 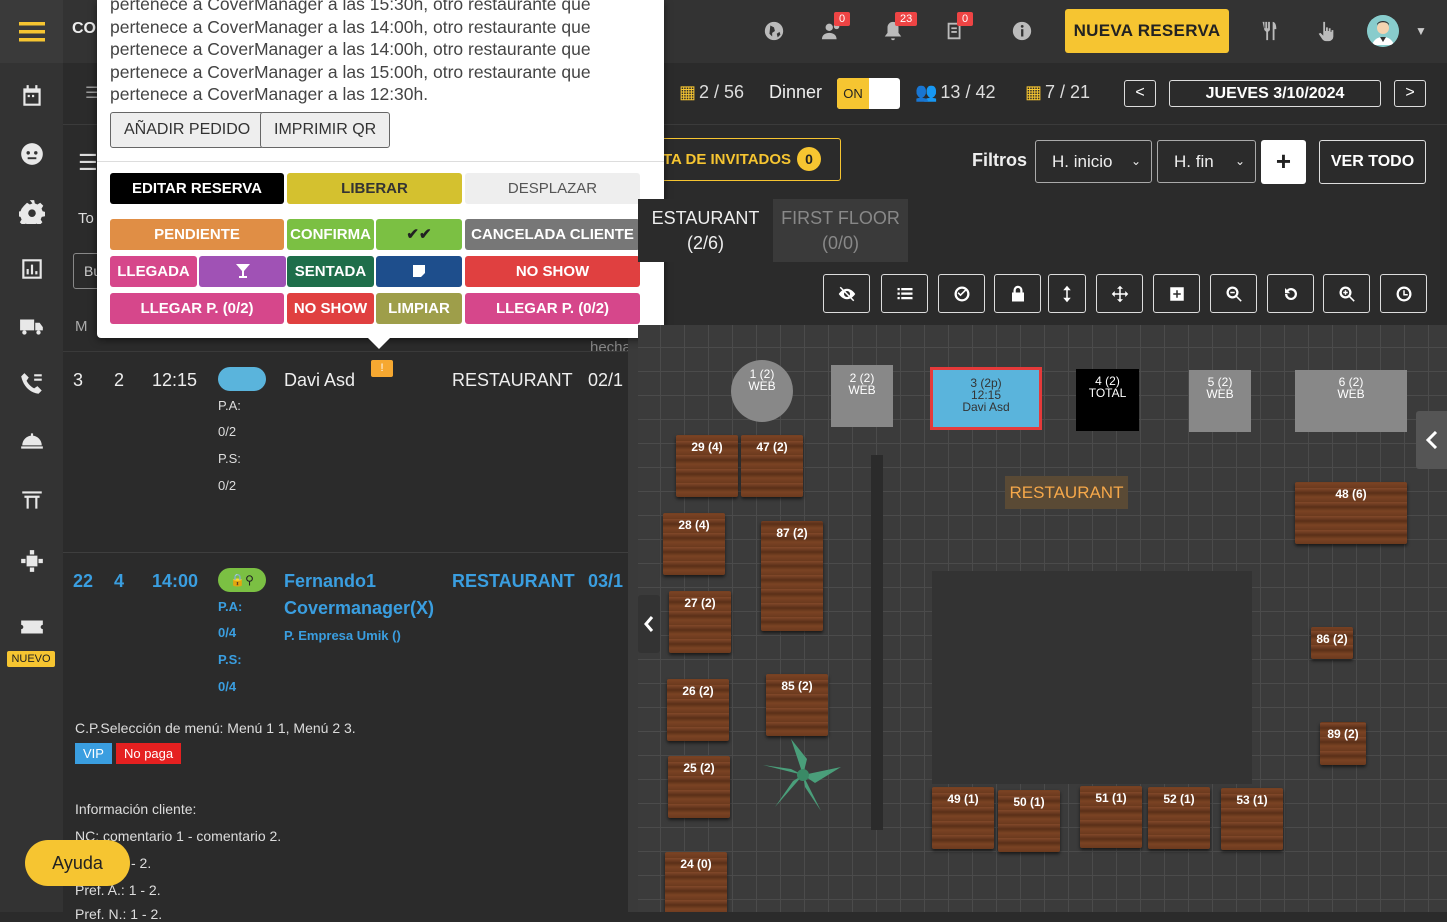 What do you see at coordinates (1119, 293) in the screenshot?
I see `move-icon` at bounding box center [1119, 293].